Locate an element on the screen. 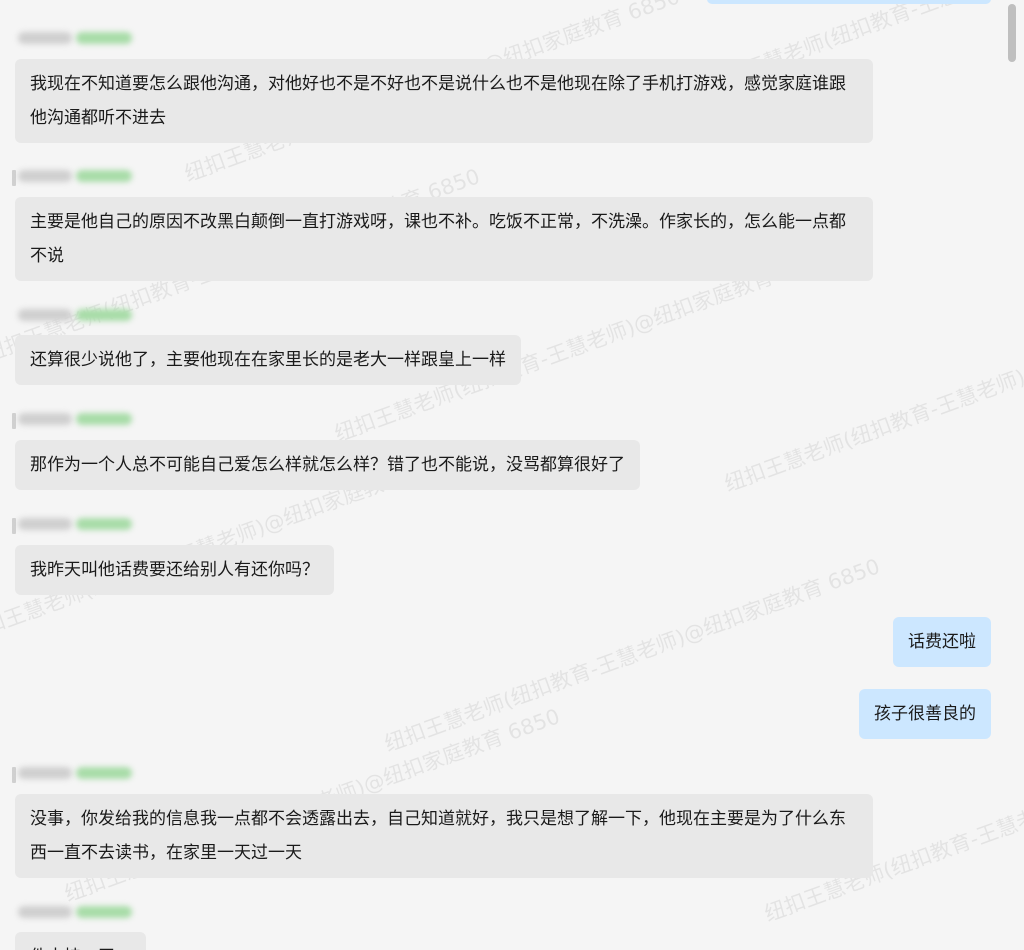 The image size is (1024, 950). vertical-scrollbar is located at coordinates (1012, 475).